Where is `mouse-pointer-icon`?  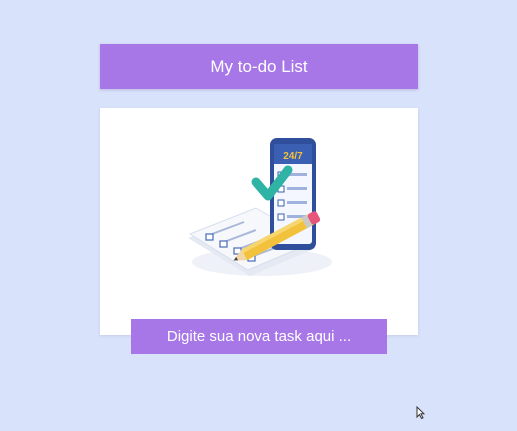 mouse-pointer-icon is located at coordinates (420, 412).